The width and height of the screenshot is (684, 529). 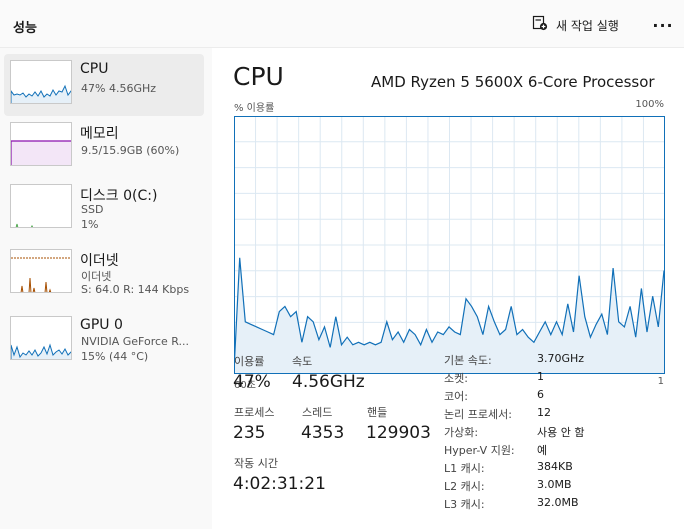 What do you see at coordinates (544, 412) in the screenshot?
I see `spec-value: 12` at bounding box center [544, 412].